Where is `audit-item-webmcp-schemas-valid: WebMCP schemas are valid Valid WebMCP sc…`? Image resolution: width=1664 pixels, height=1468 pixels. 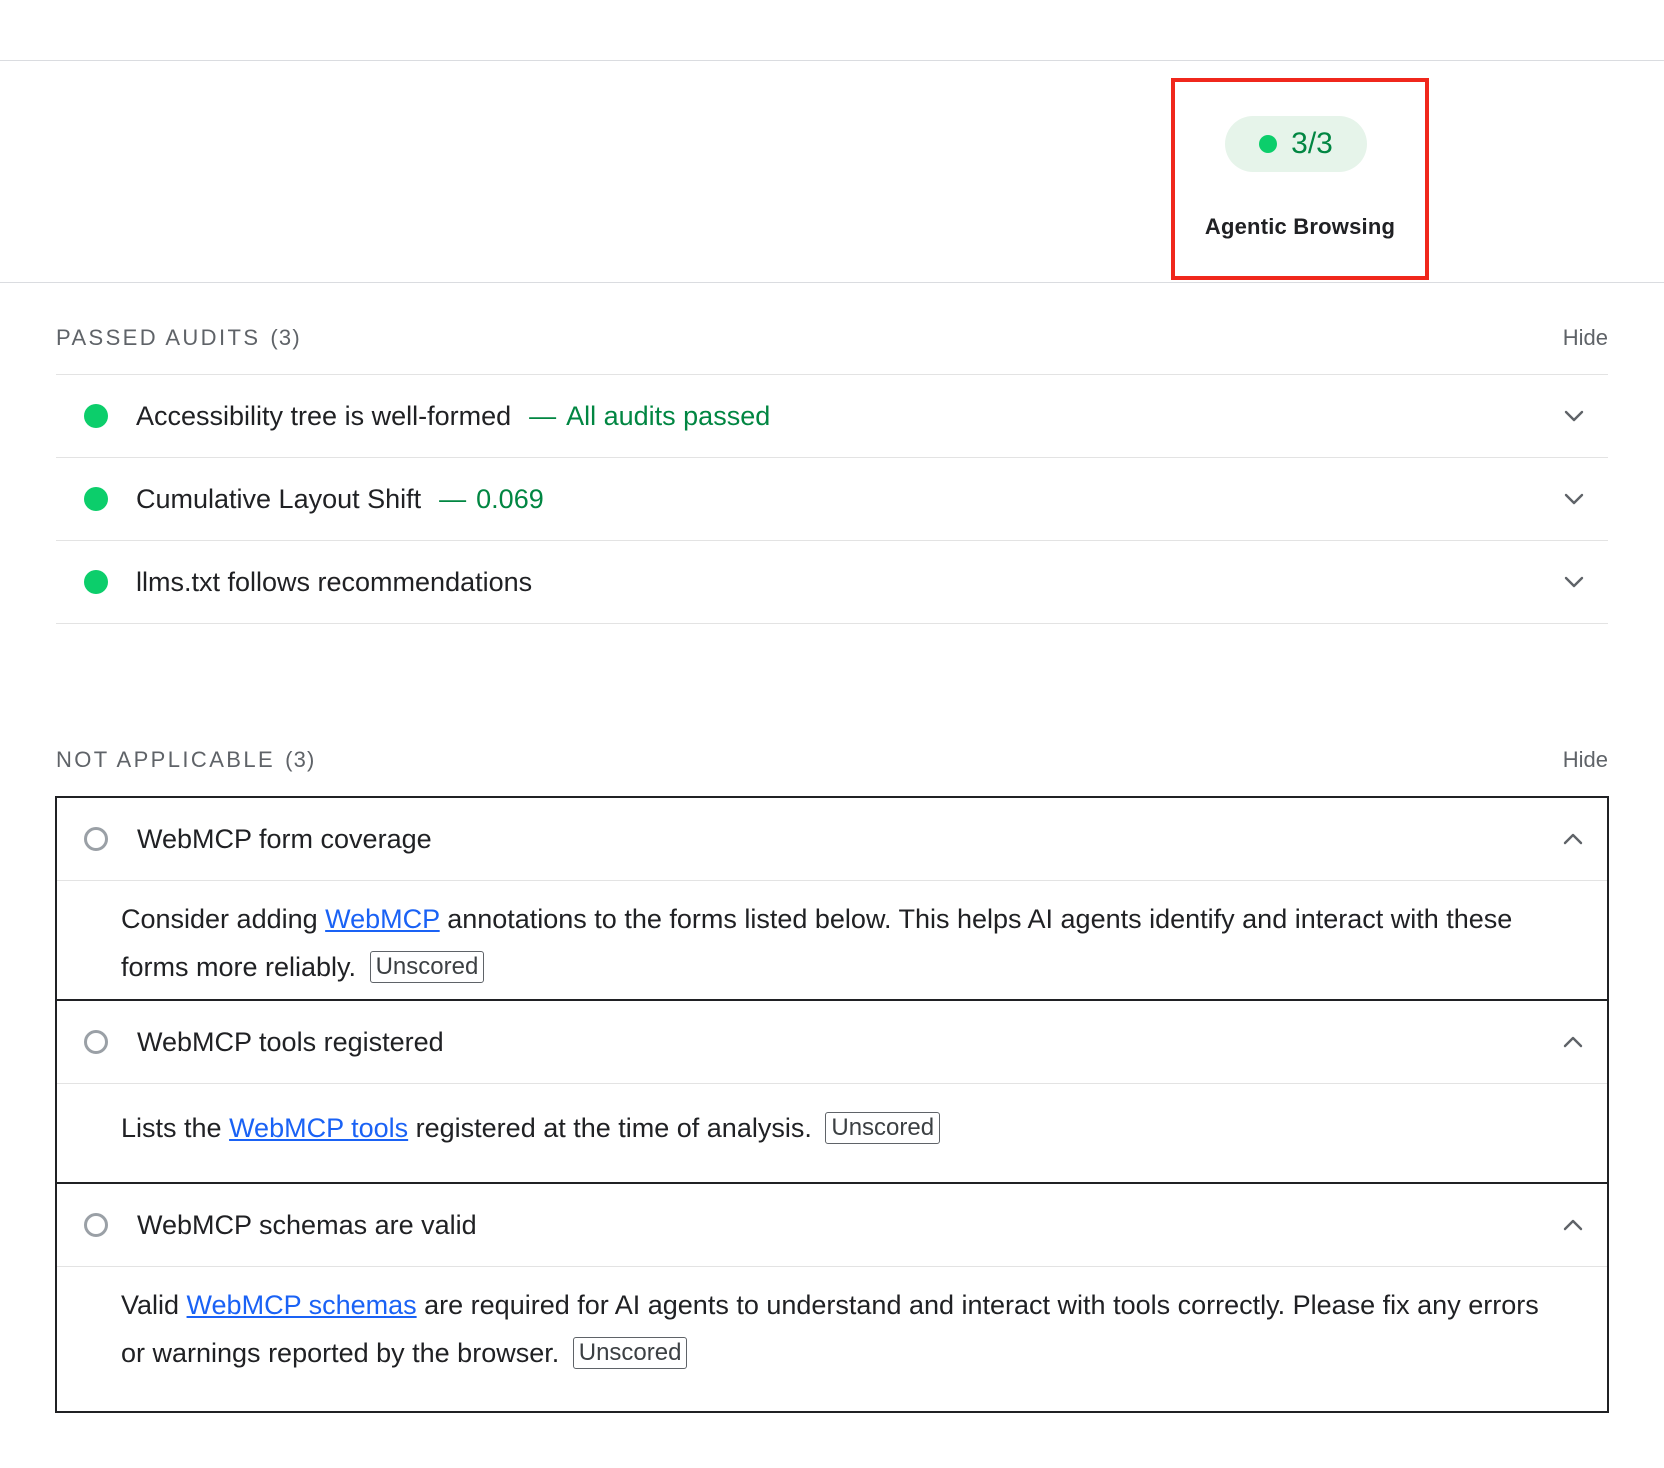 audit-item-webmcp-schemas-valid: WebMCP schemas are valid Valid WebMCP sc… is located at coordinates (832, 1297).